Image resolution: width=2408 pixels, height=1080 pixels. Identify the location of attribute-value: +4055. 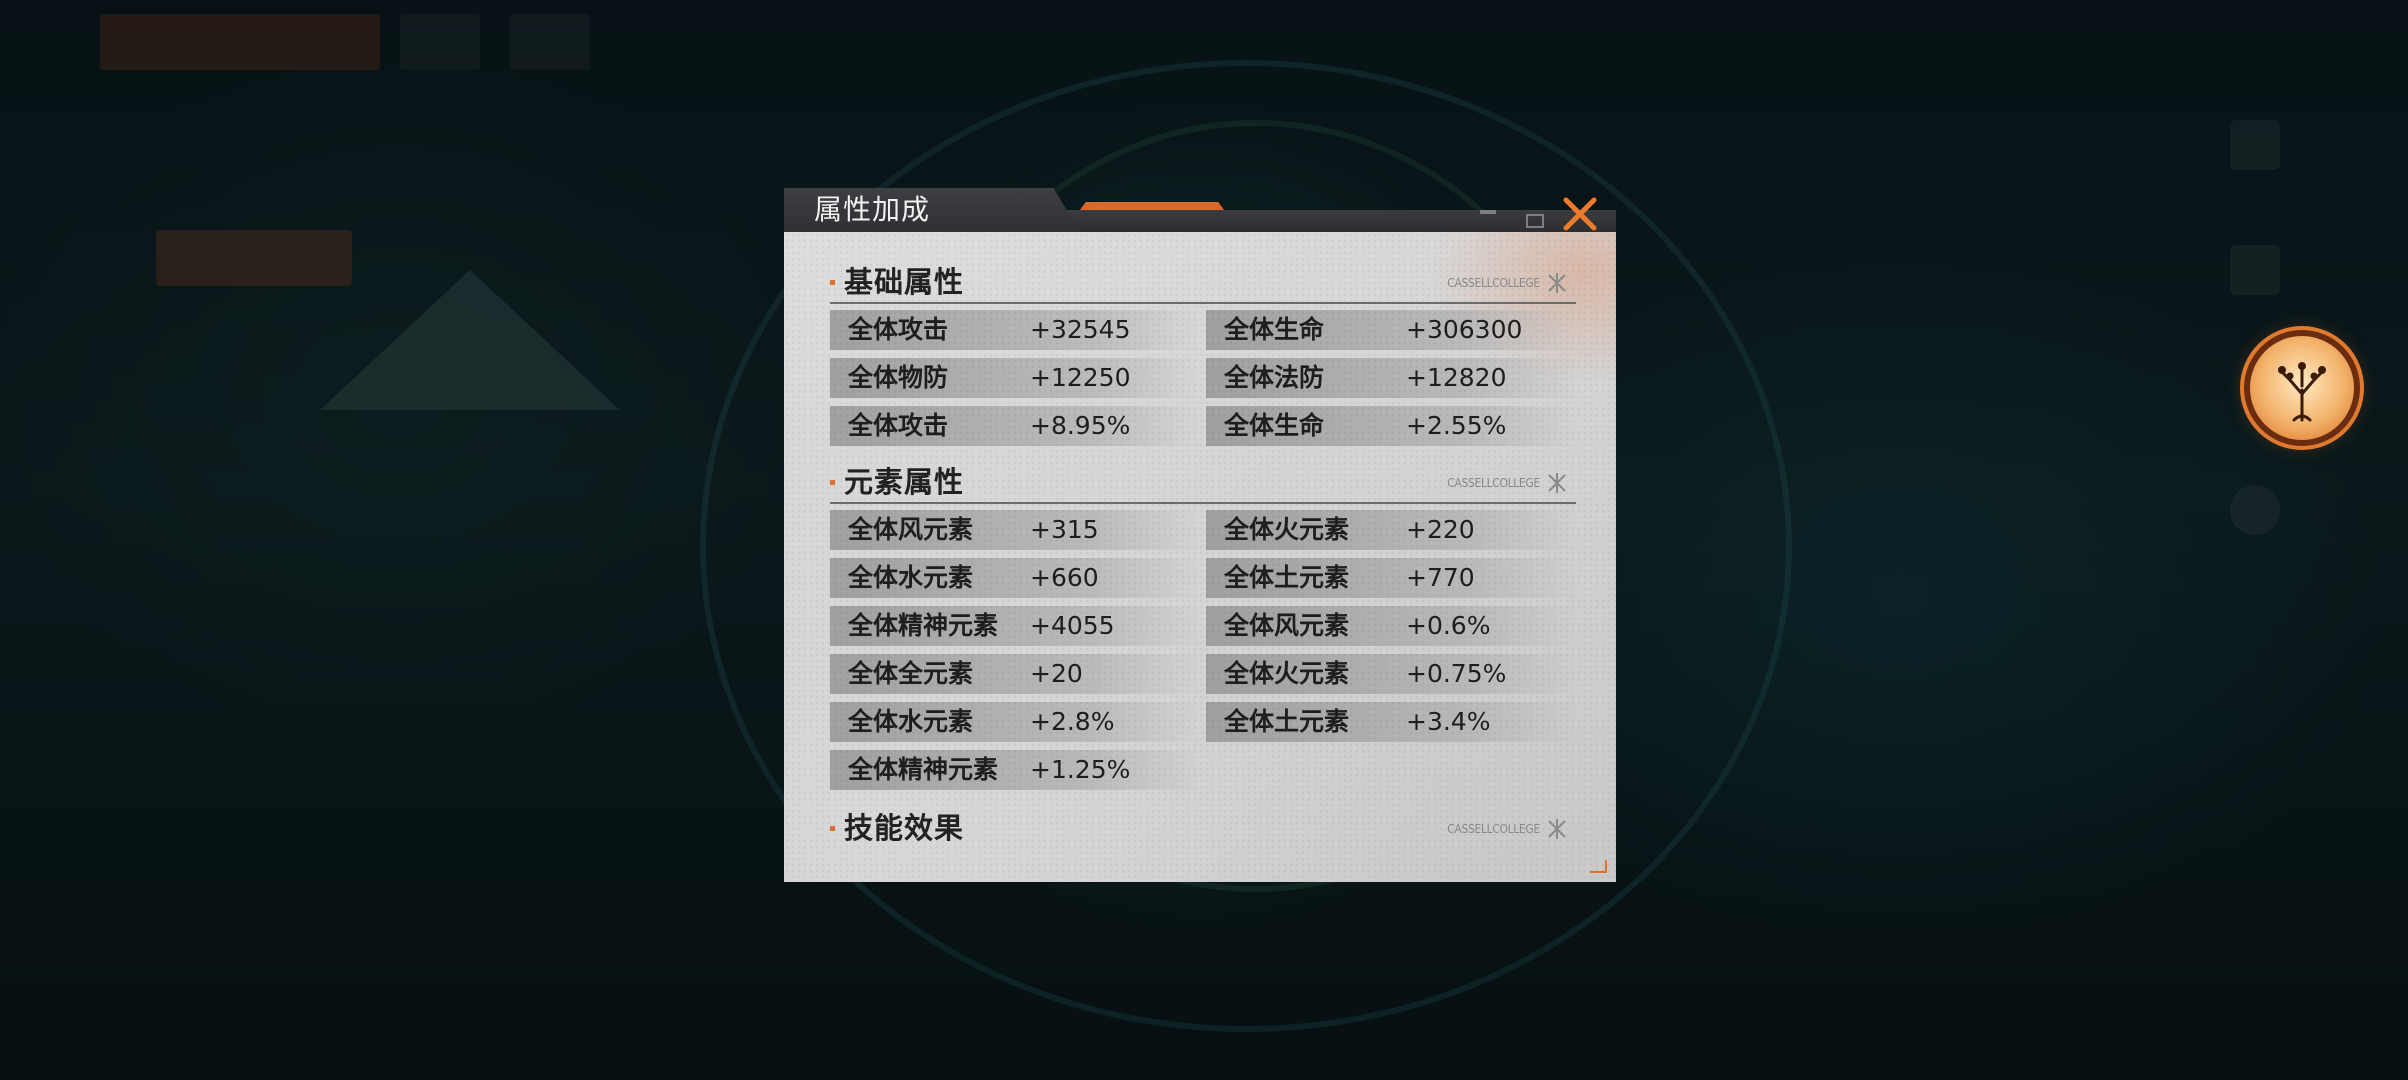
(1072, 625).